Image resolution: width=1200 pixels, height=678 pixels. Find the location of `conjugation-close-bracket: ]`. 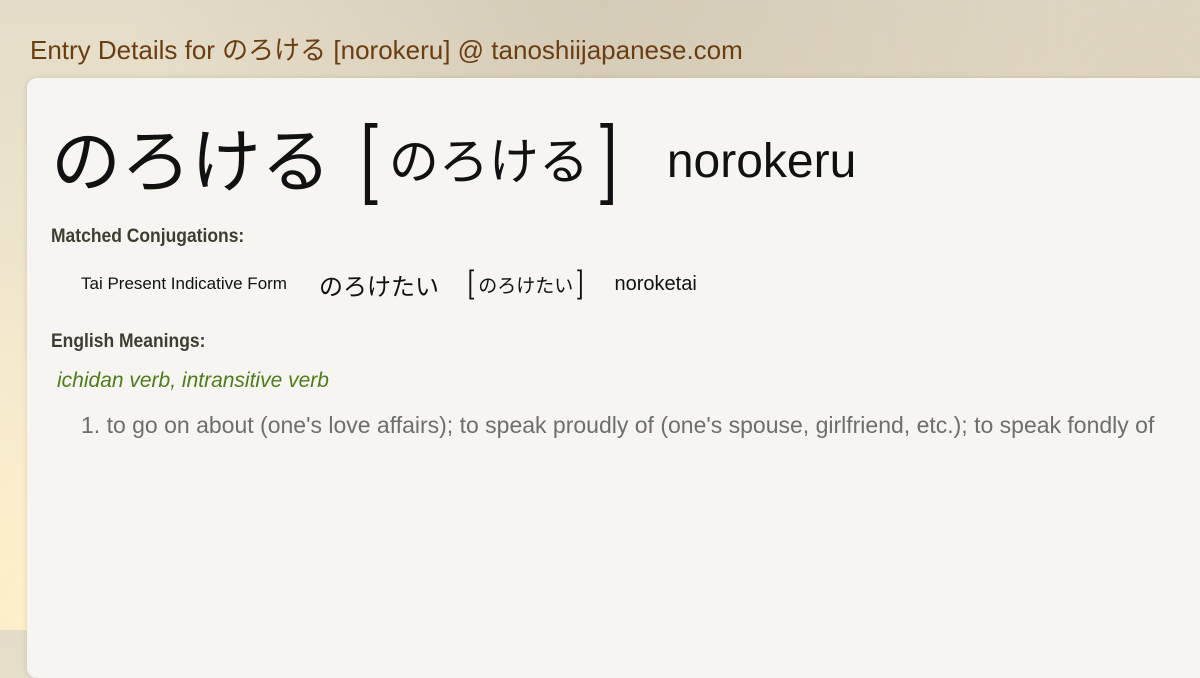

conjugation-close-bracket: ] is located at coordinates (579, 284).